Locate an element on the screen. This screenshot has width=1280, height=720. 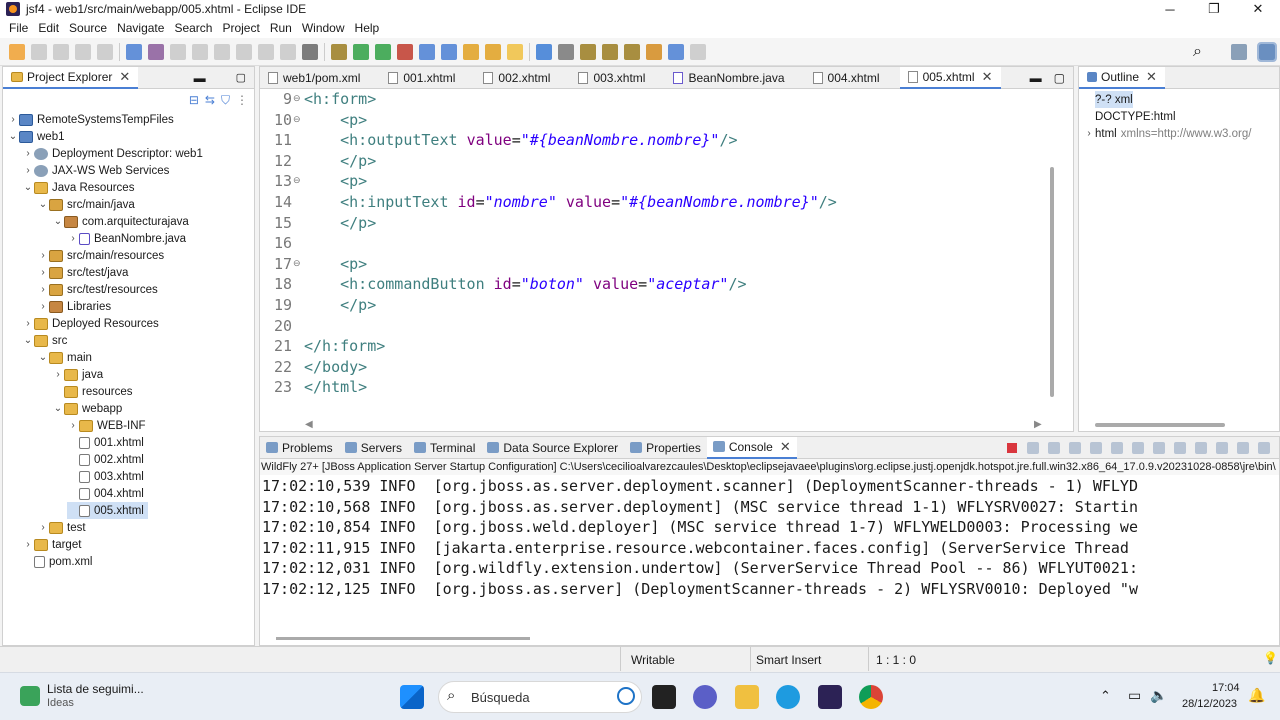
scroll-left-icon: ◀ is located at coordinates (309, 424).